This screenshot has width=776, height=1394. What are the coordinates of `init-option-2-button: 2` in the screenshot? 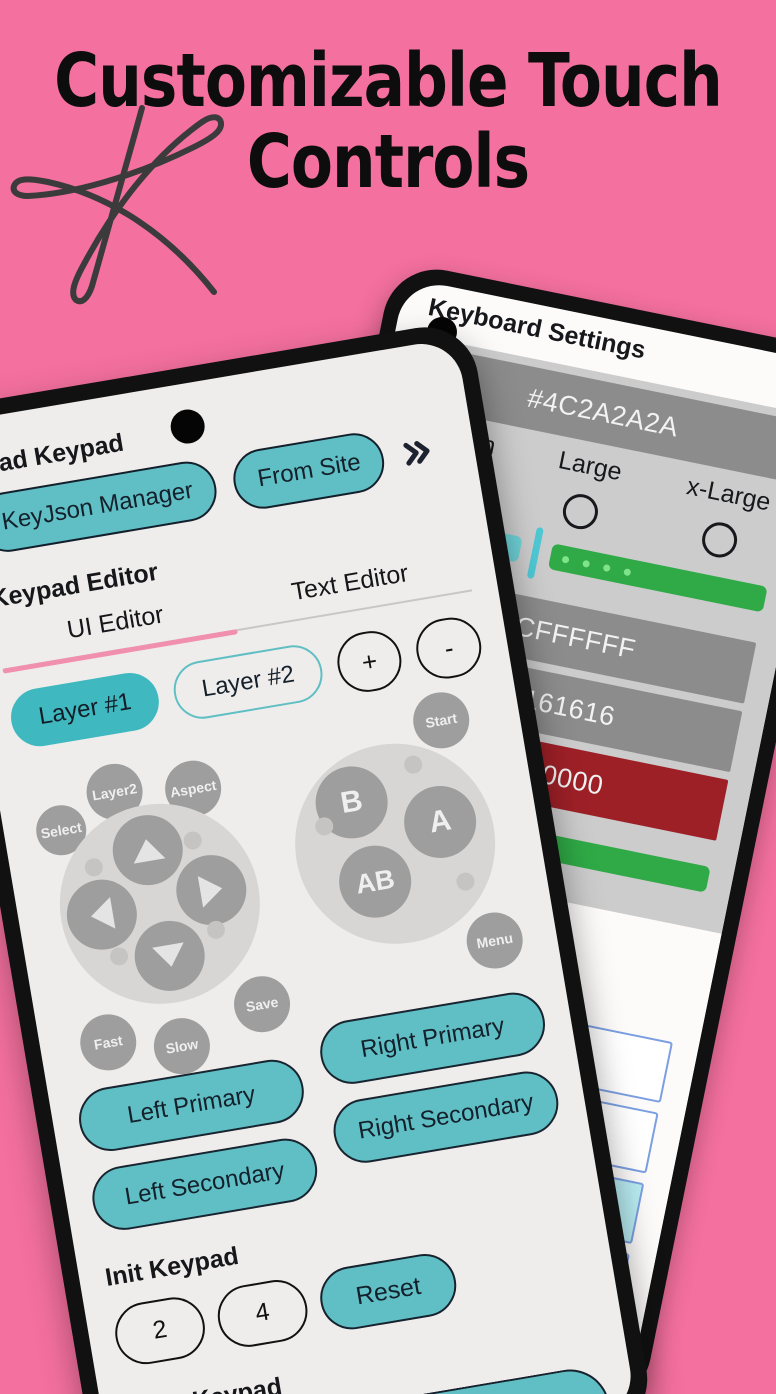 It's located at (160, 1330).